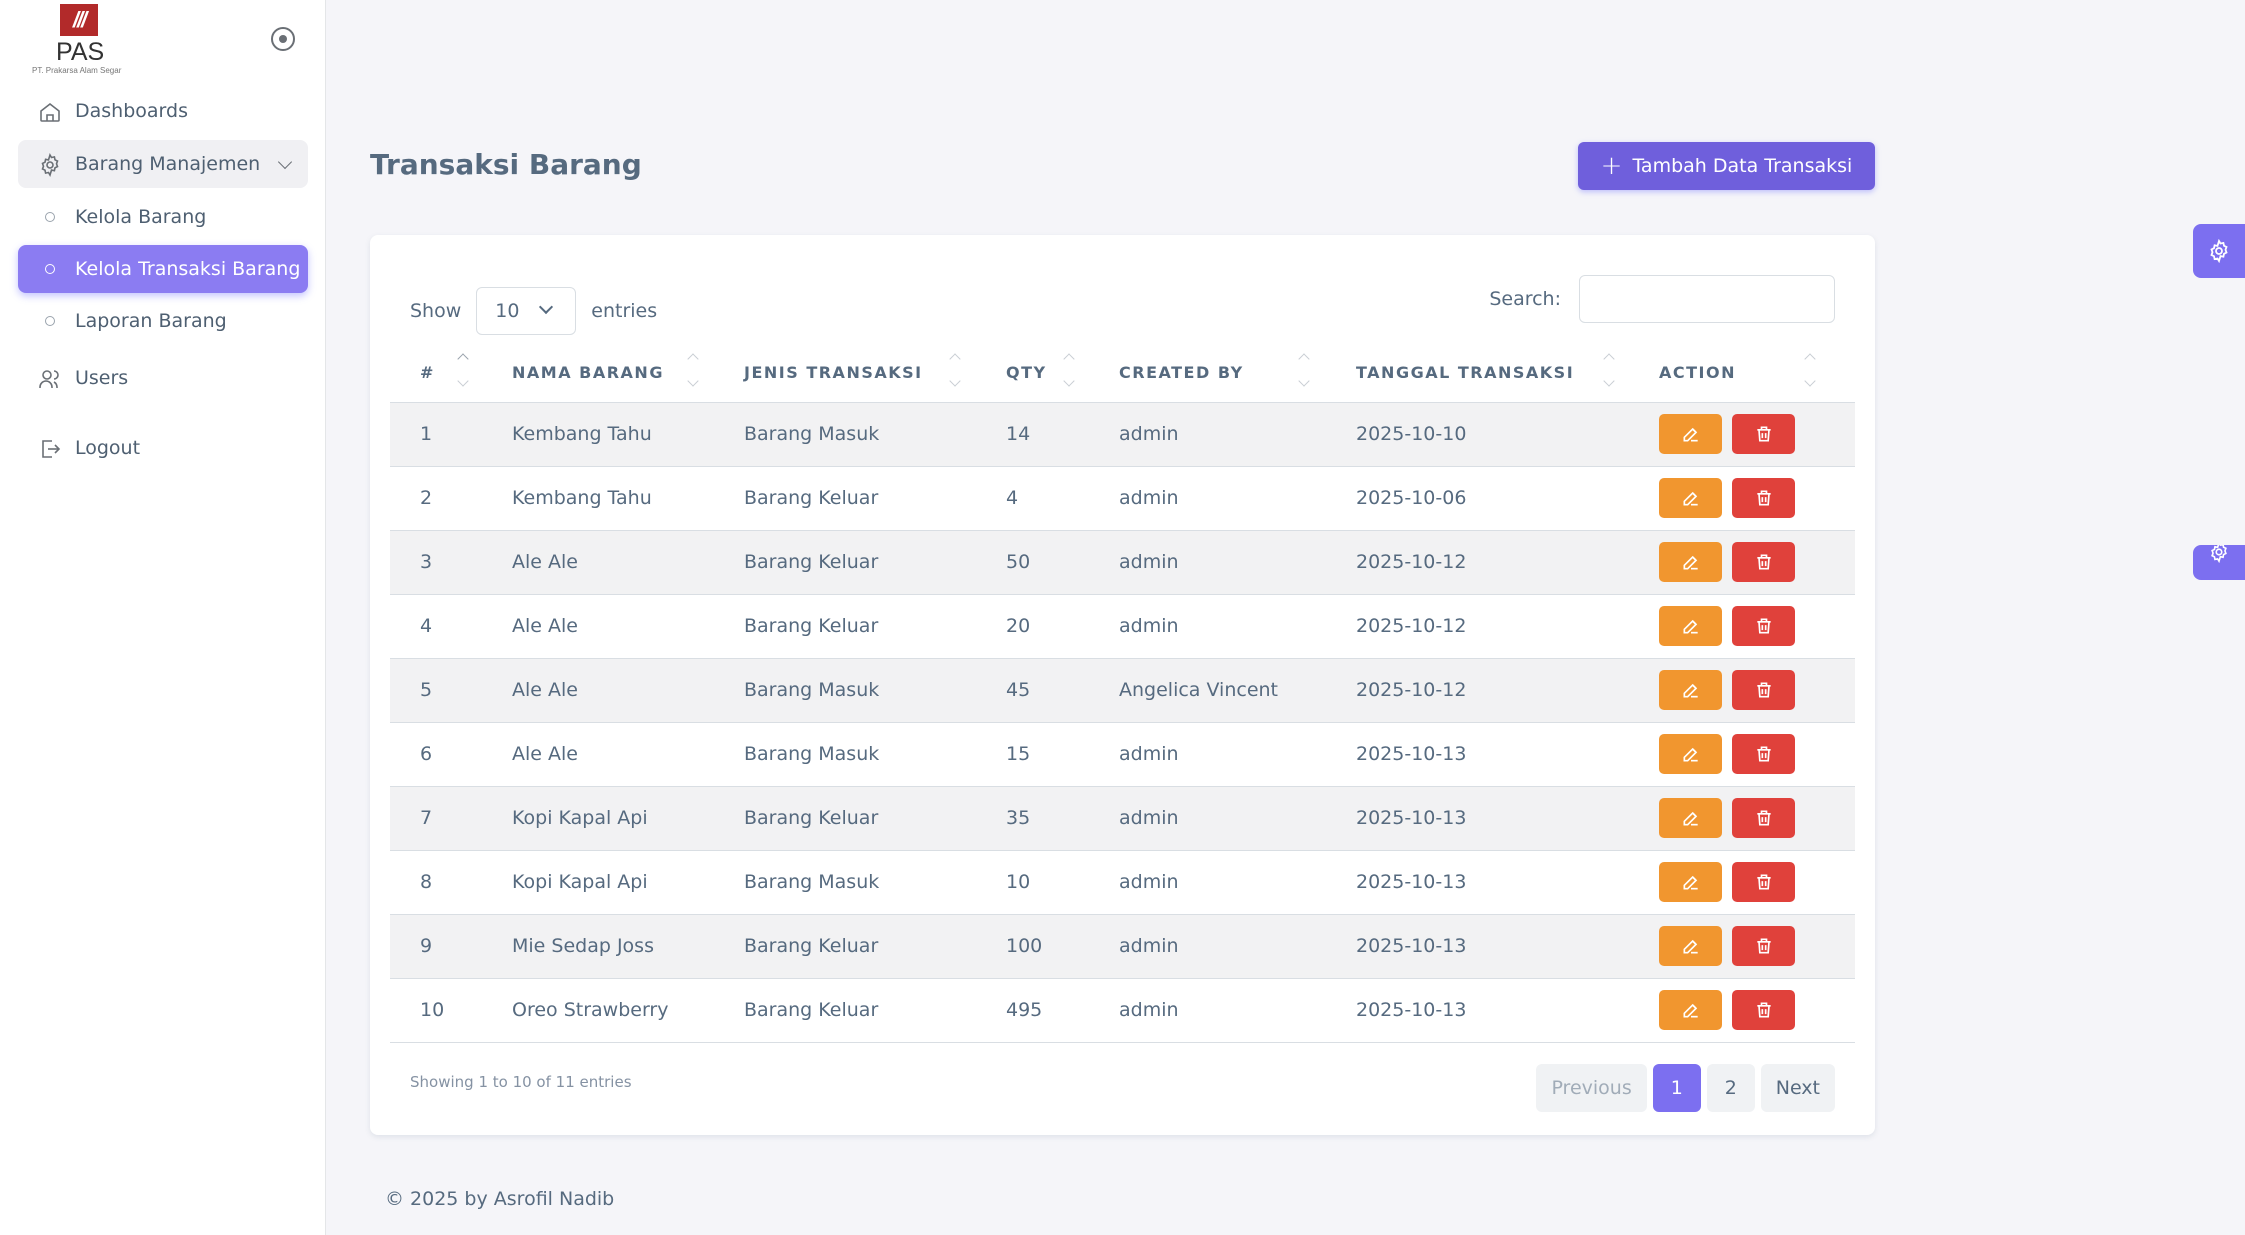 Image resolution: width=2245 pixels, height=1235 pixels. Describe the element at coordinates (1032, 498) in the screenshot. I see `cell-qty: 4` at that location.